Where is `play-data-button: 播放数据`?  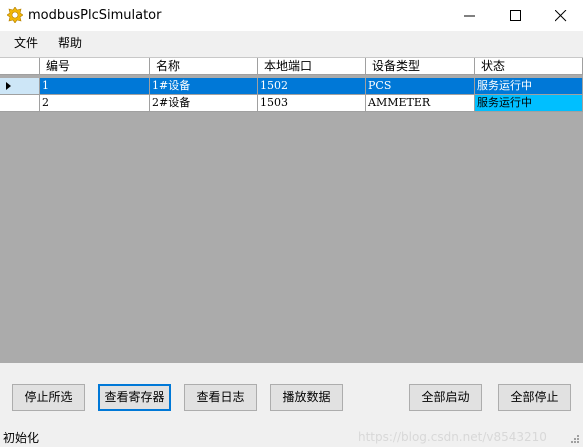
play-data-button: 播放数据 is located at coordinates (306, 397).